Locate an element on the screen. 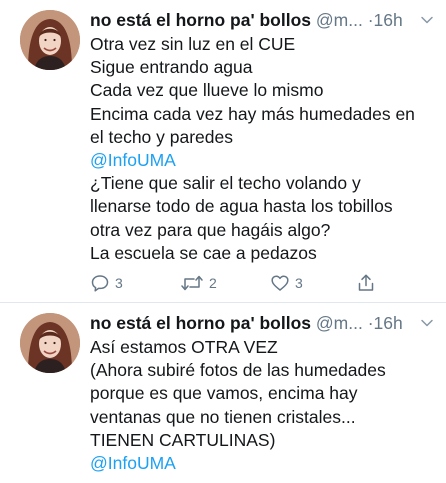  text-line: el techo y paredes is located at coordinates (162, 136).